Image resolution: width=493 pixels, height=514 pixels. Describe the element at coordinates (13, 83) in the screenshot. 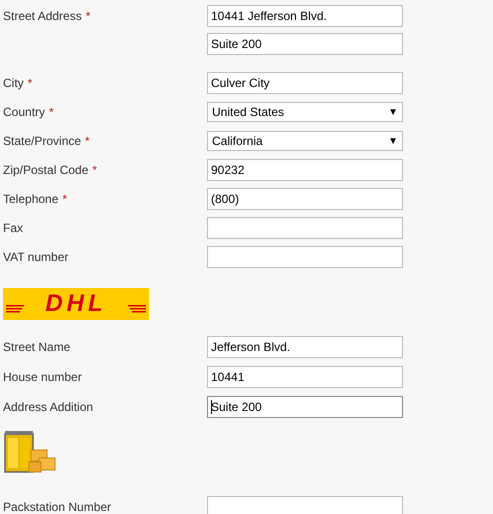

I see `field-label: City` at that location.